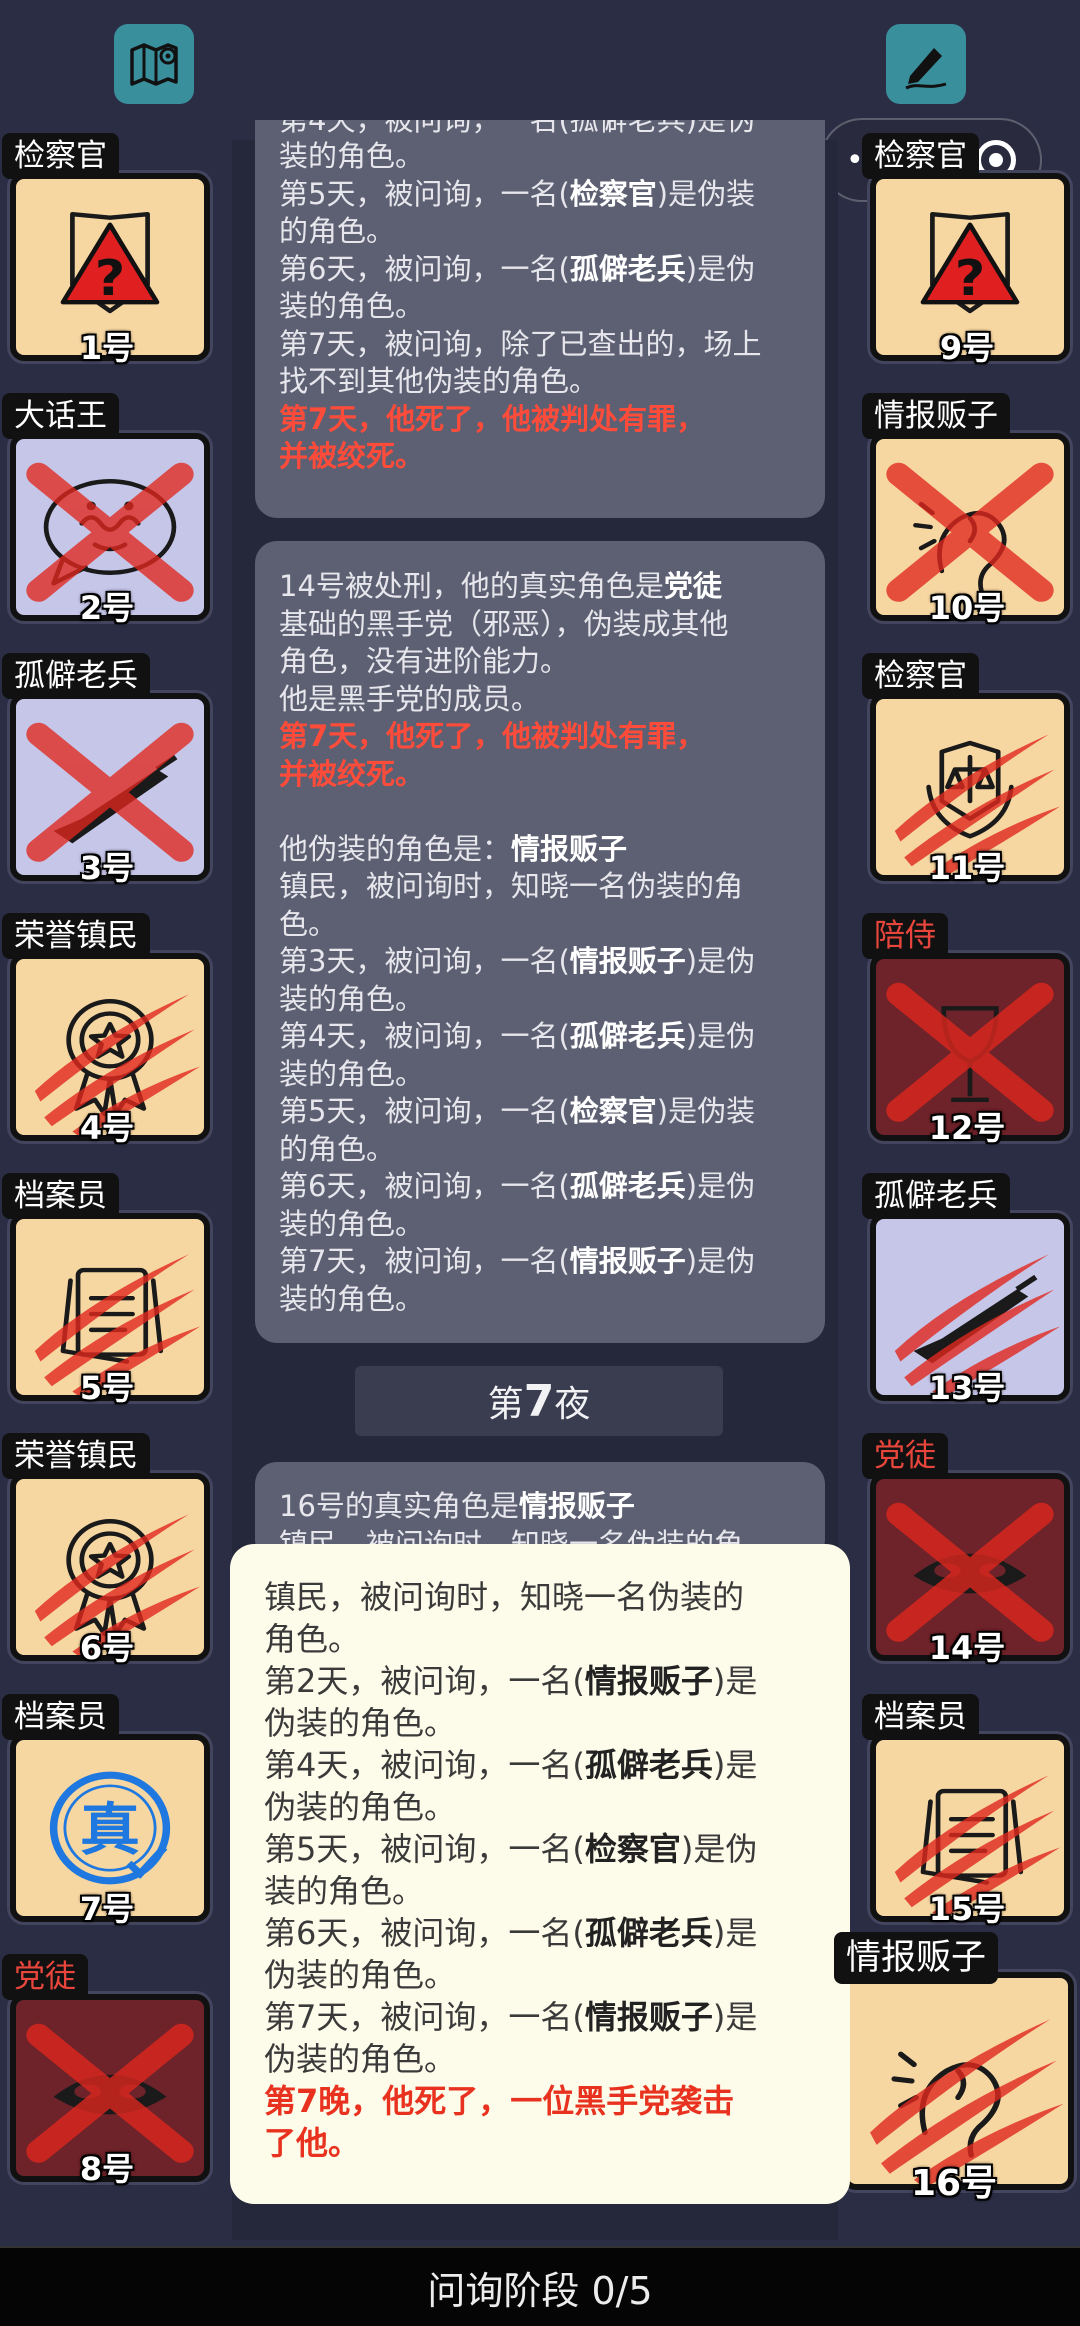 The width and height of the screenshot is (1080, 2326). I want to click on text-line: 第4天，被问询，一名(孤僻老兵)是伪, so click(540, 1037).